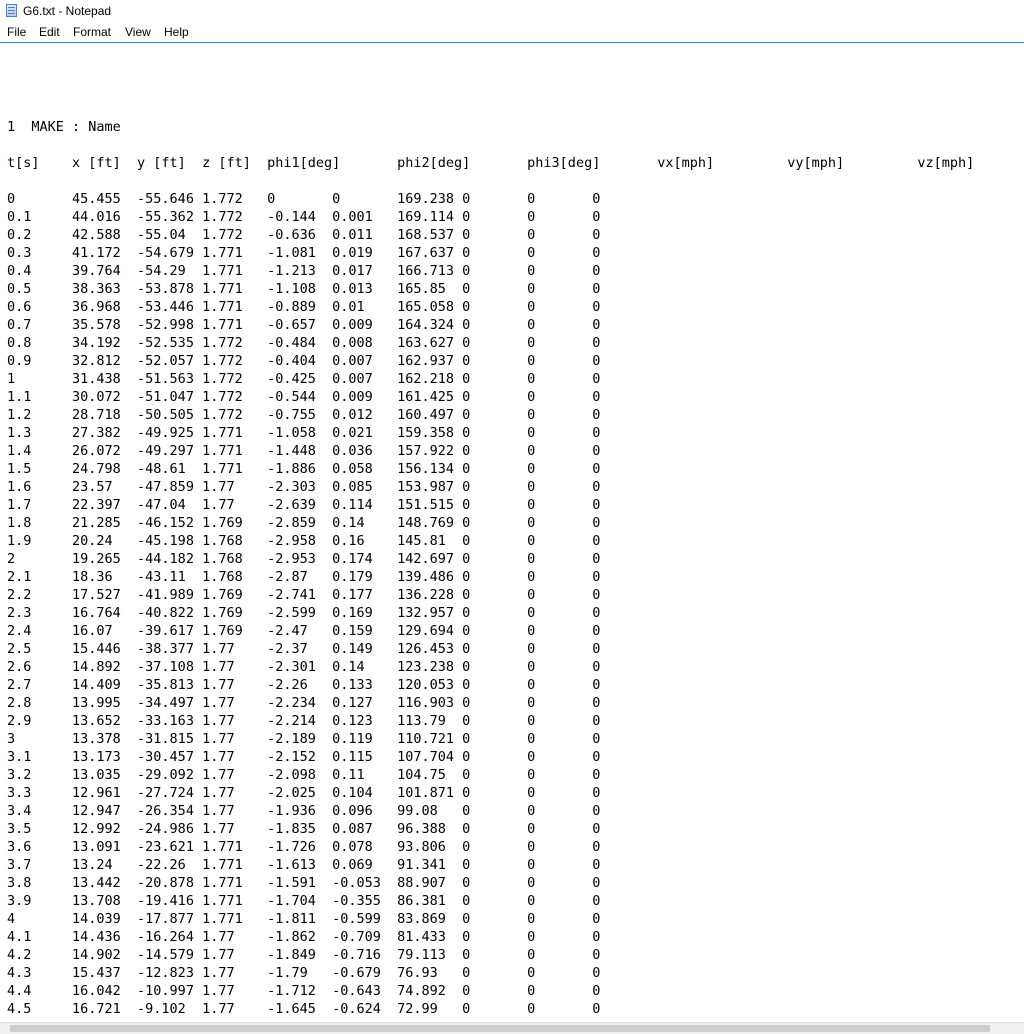  Describe the element at coordinates (11, 10) in the screenshot. I see `notepad-icon` at that location.